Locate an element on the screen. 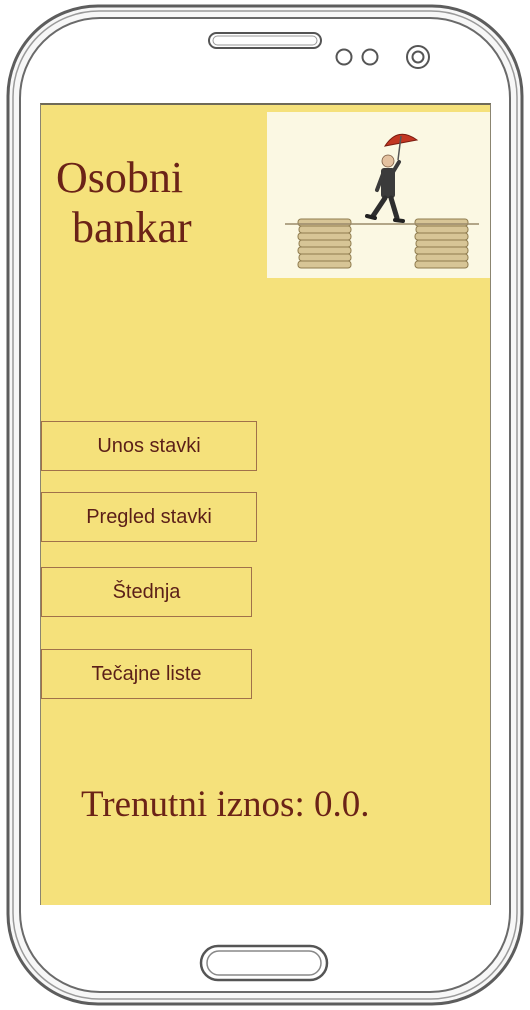  tecajne-liste-button: Tečajne liste is located at coordinates (146, 674).